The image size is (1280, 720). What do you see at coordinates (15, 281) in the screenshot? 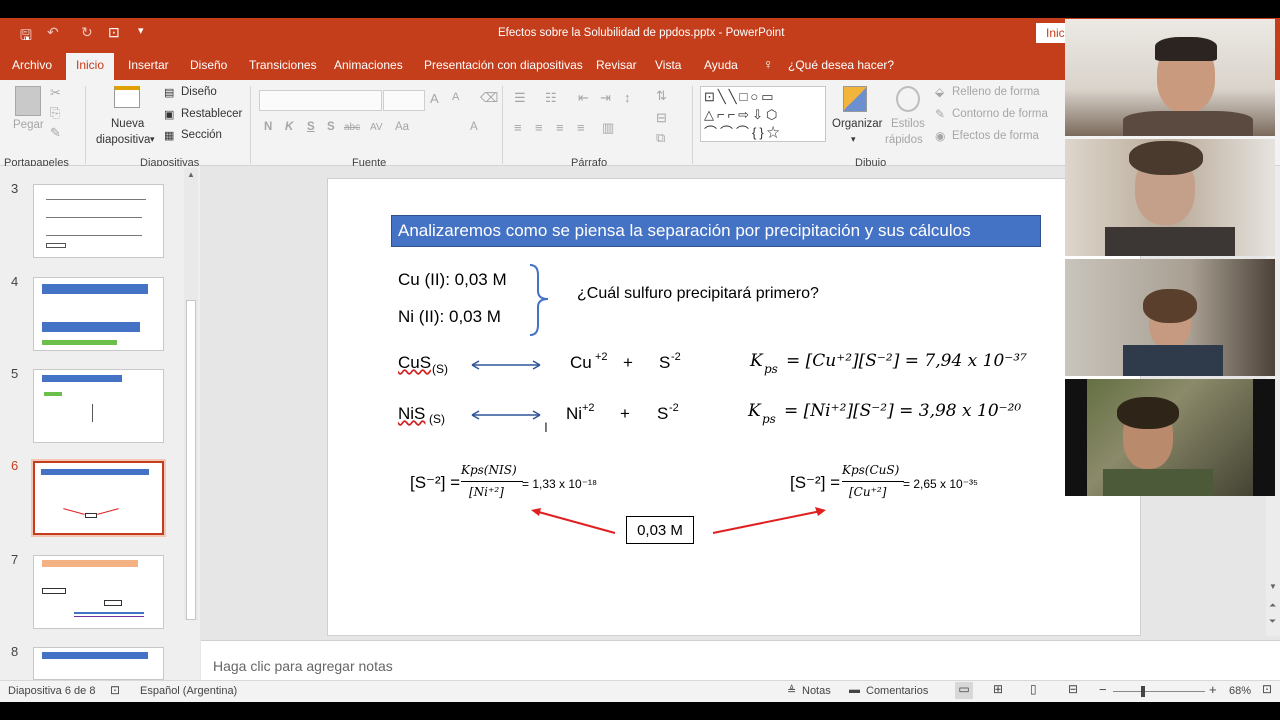
I see `thumb-number: 4` at bounding box center [15, 281].